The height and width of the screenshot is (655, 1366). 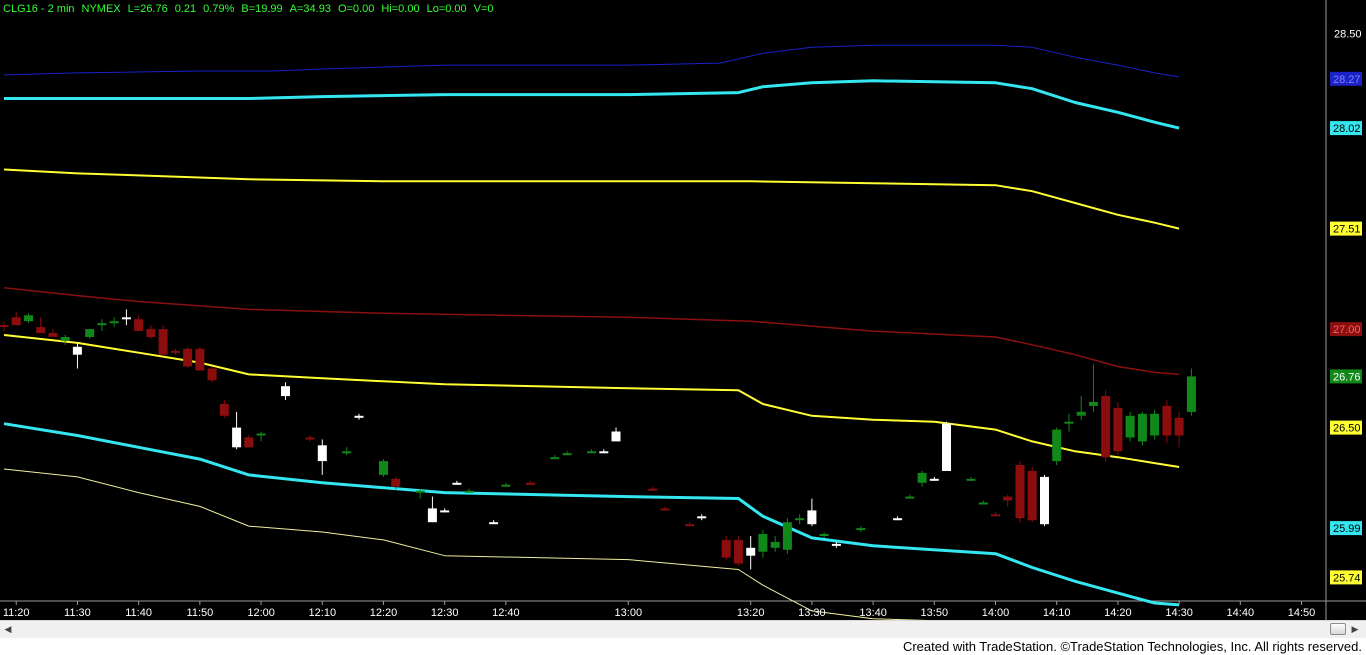 What do you see at coordinates (483, 9) in the screenshot?
I see `header-volume: V=0` at bounding box center [483, 9].